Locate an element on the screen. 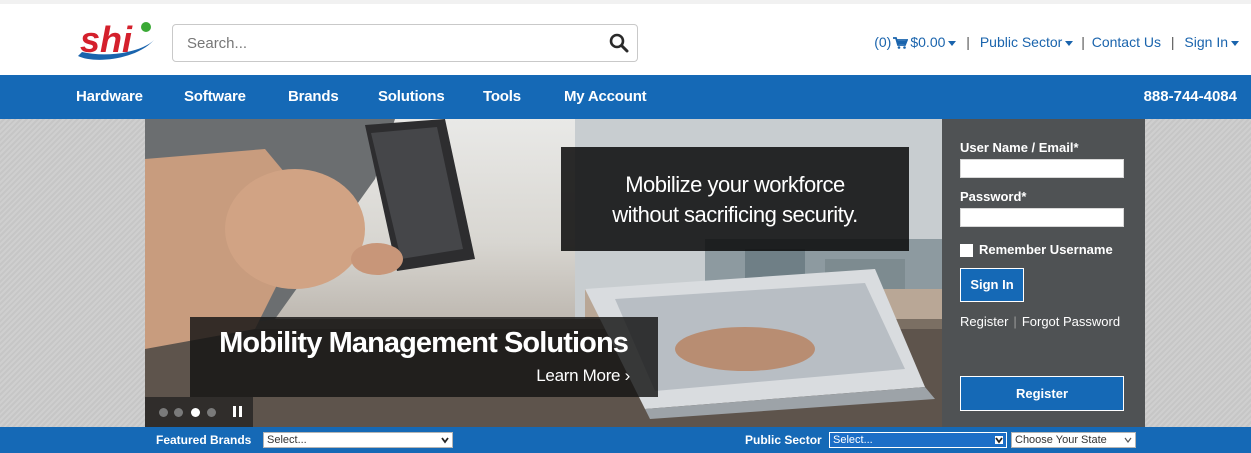 The height and width of the screenshot is (453, 1251). nav-item-solutions: Solutions is located at coordinates (411, 96).